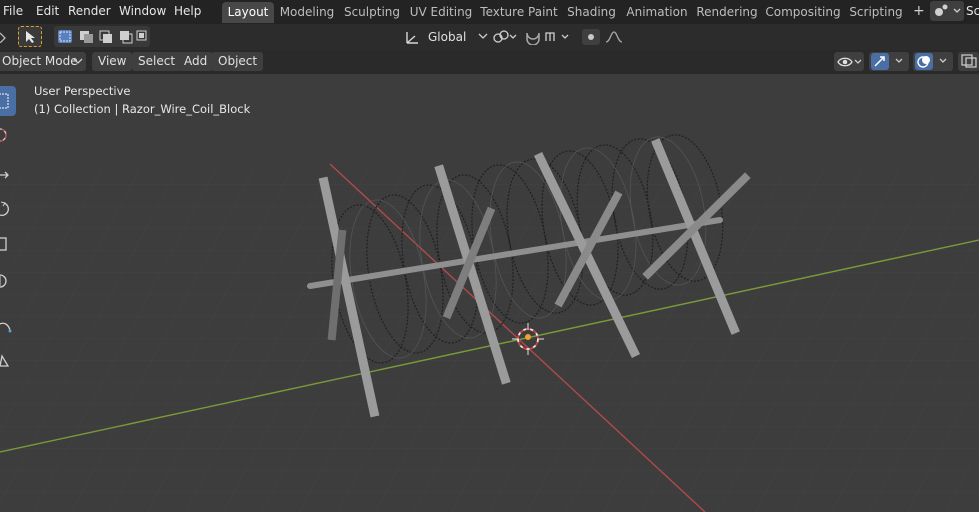  I want to click on visibility-dropdown, so click(849, 61).